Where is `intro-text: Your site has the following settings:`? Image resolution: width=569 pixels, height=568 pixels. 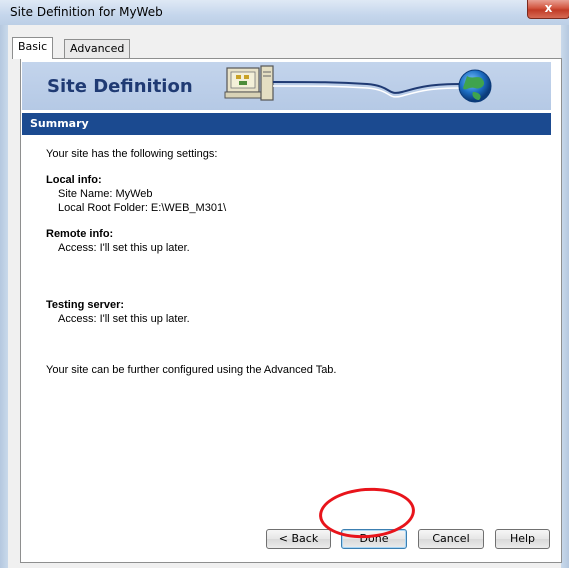
intro-text: Your site has the following settings: is located at coordinates (132, 154).